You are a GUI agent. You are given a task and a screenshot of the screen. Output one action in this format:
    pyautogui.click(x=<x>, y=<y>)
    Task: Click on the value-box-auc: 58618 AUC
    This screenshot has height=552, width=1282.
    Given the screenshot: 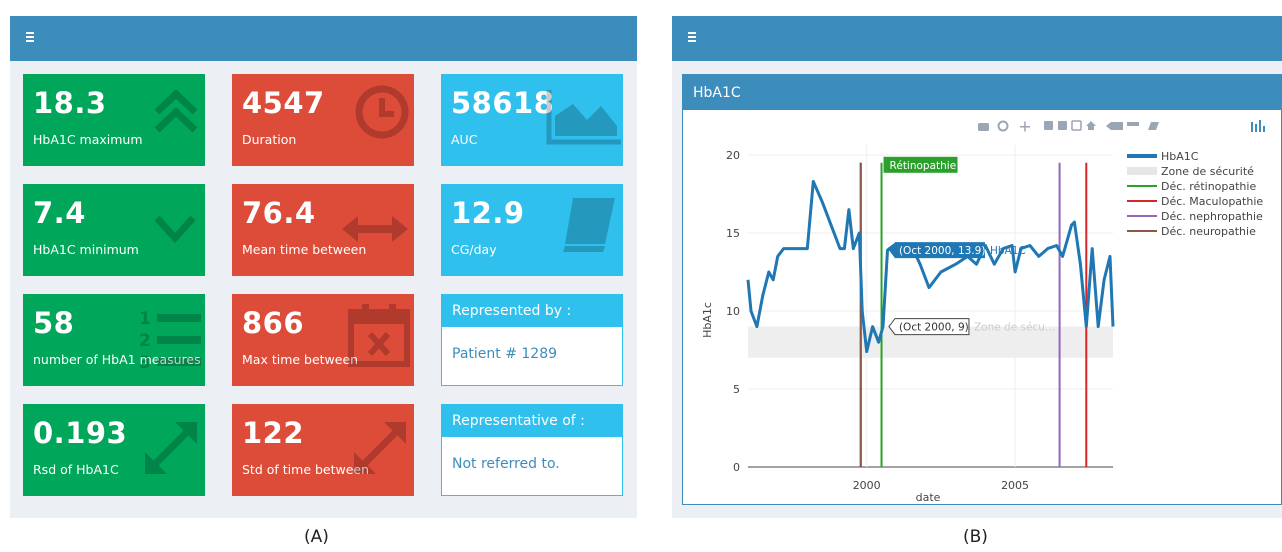 What is the action you would take?
    pyautogui.click(x=532, y=120)
    